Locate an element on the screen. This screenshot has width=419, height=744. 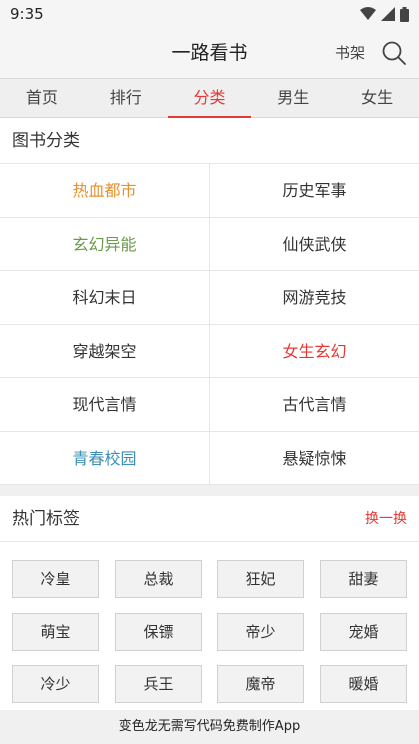
tag-button: 冷少 is located at coordinates (55, 684).